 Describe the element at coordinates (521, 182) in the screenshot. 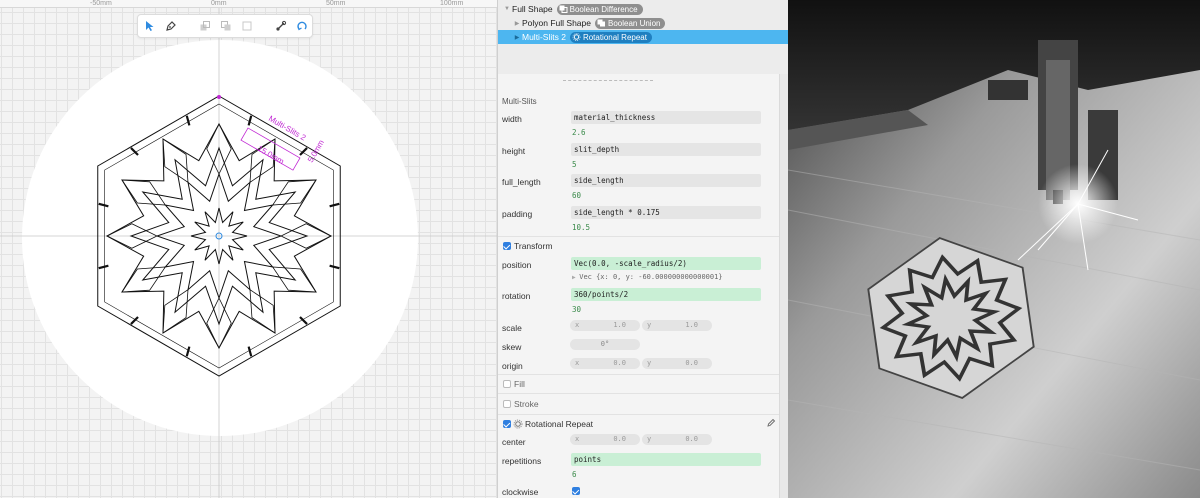

I see `full-length-label: full_length` at that location.